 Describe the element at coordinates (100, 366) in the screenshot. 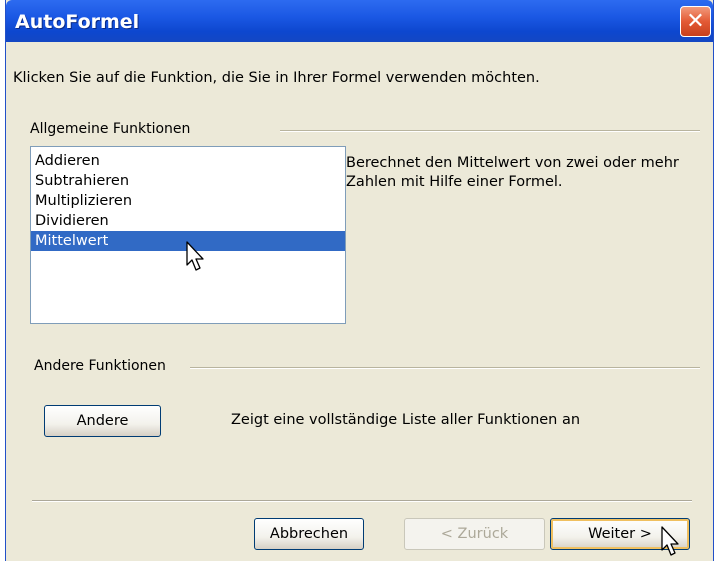

I see `other-functions-label: Andere Funktionen` at that location.